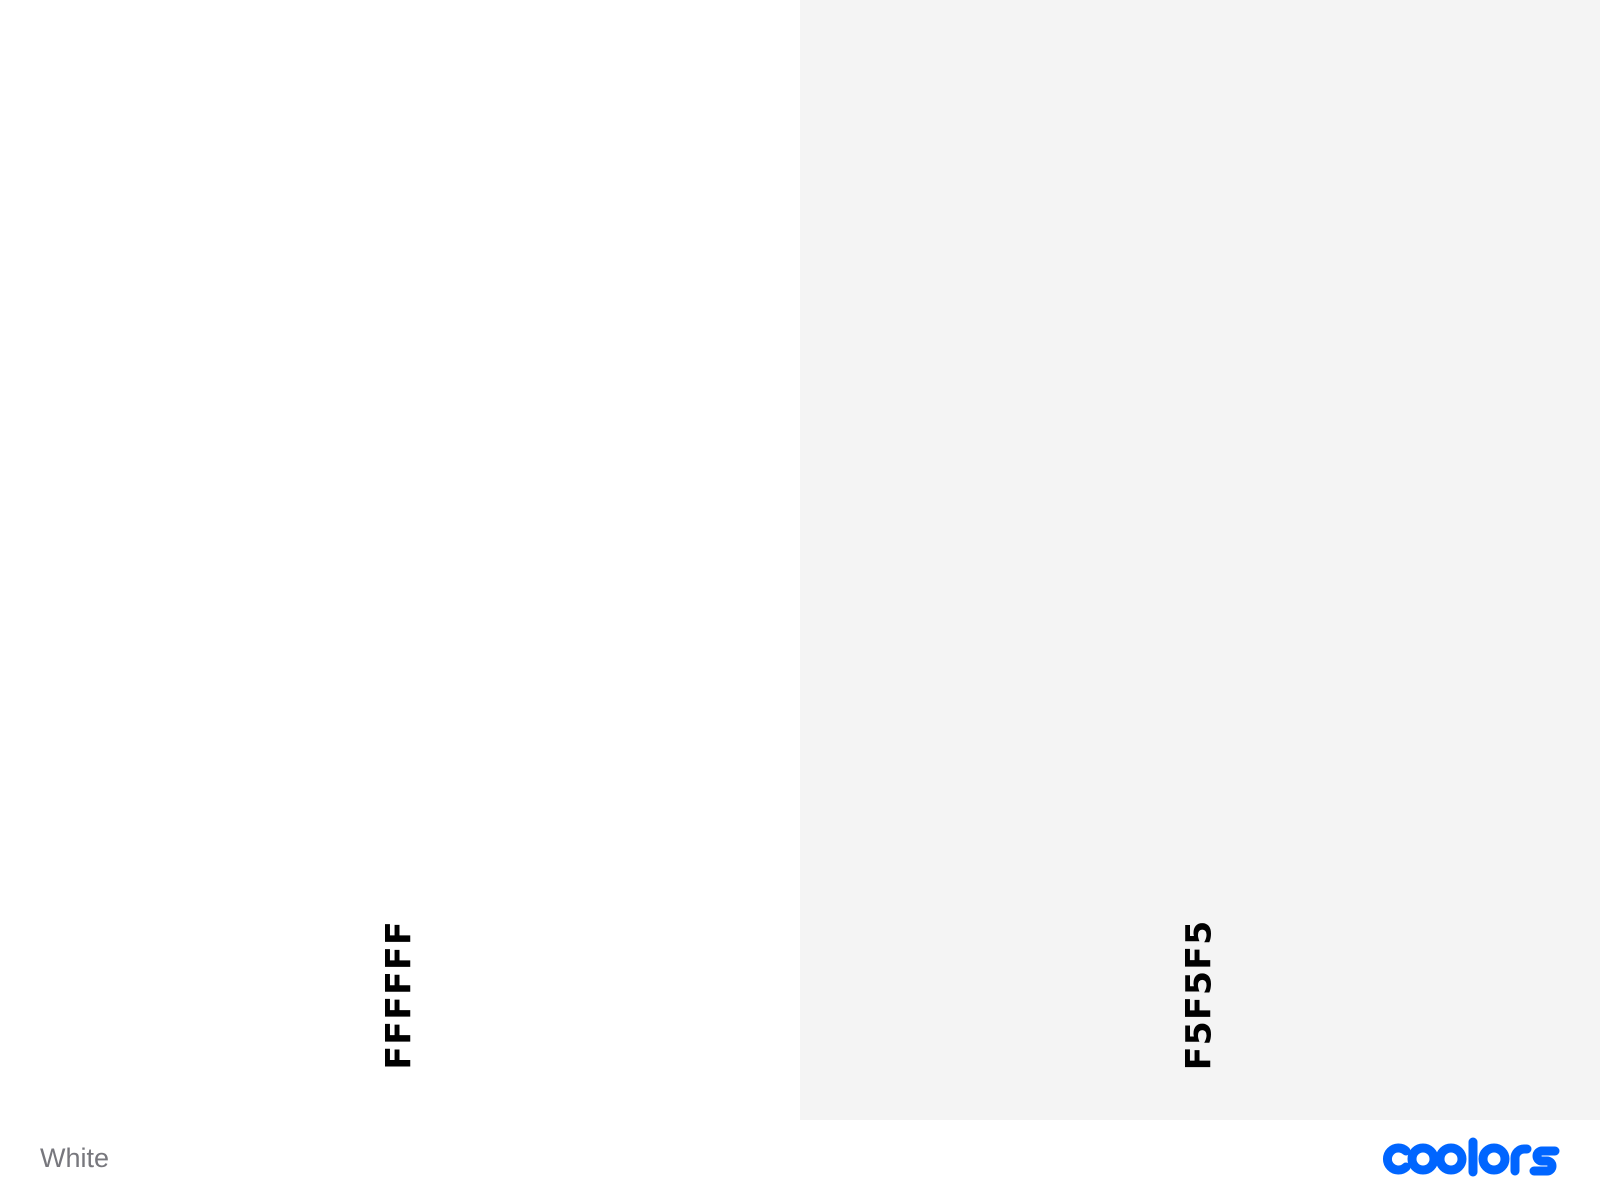 The width and height of the screenshot is (1600, 1200). I want to click on palette-name: White, so click(75, 1158).